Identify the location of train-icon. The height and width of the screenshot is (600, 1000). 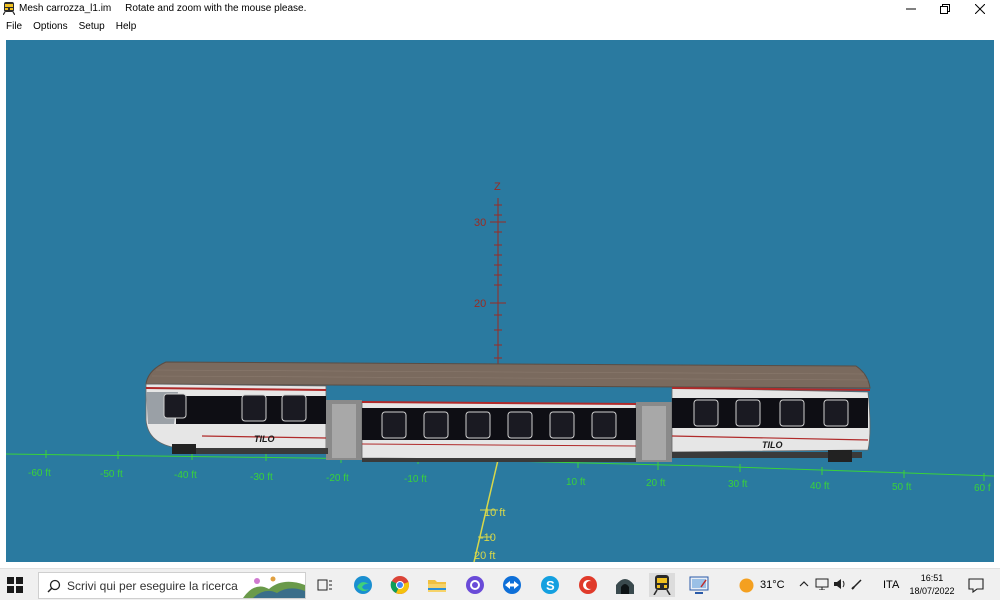
(662, 585).